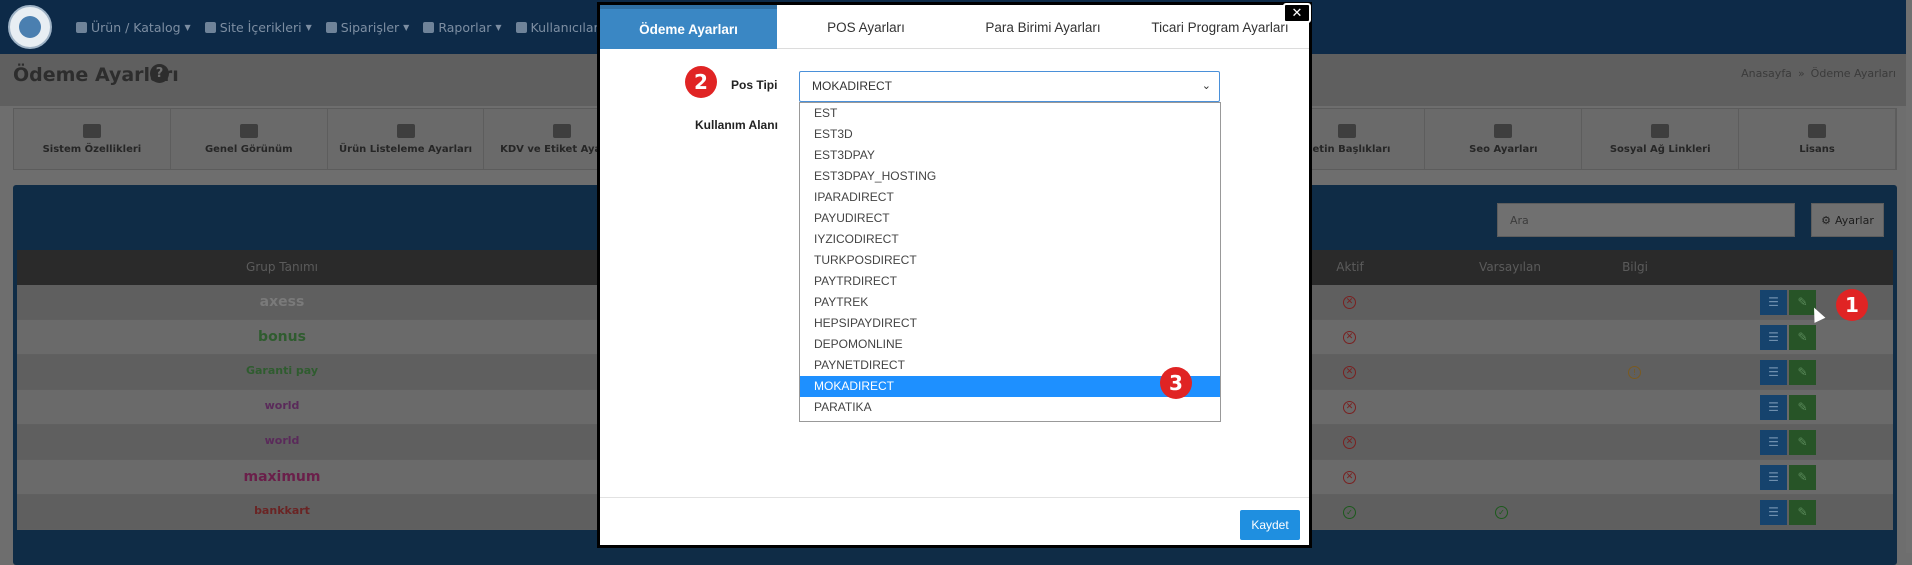  I want to click on column-active: Aktif, so click(1350, 267).